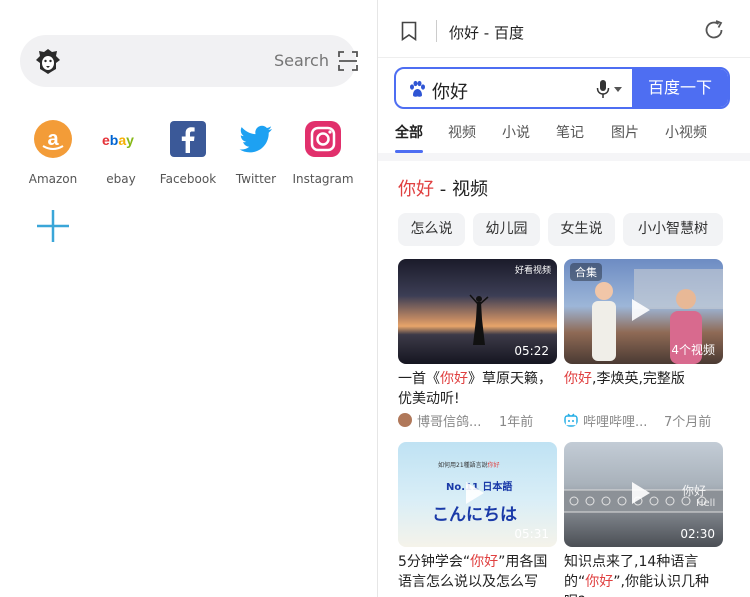  I want to click on video-time: 7个月前, so click(688, 422).